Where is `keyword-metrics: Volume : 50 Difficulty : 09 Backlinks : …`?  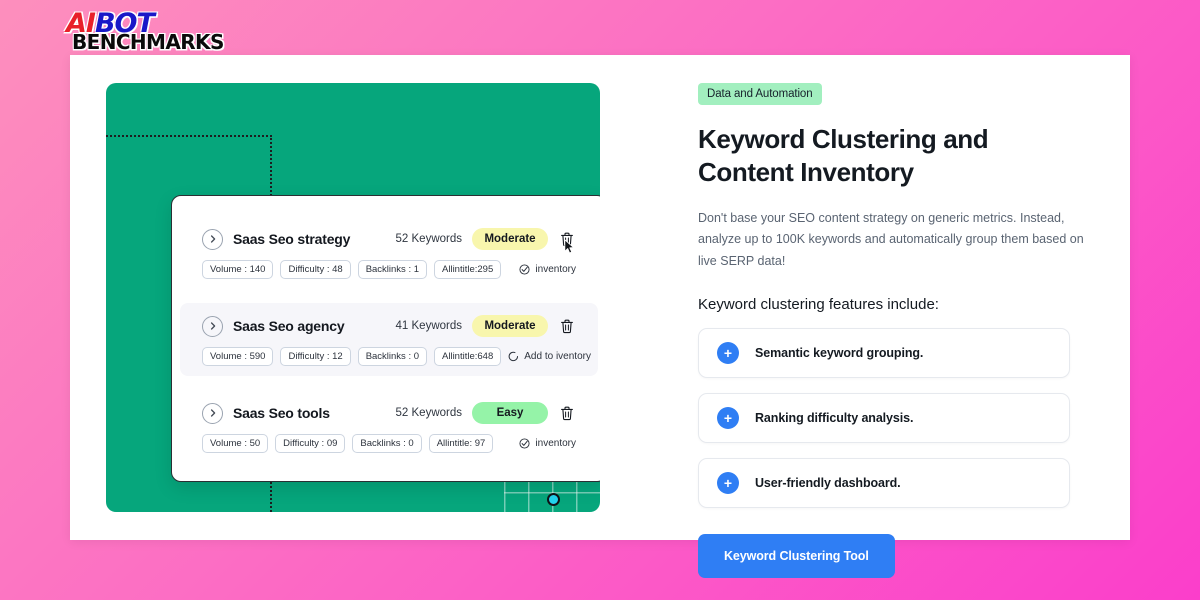
keyword-metrics: Volume : 50 Difficulty : 09 Backlinks : … is located at coordinates (389, 443).